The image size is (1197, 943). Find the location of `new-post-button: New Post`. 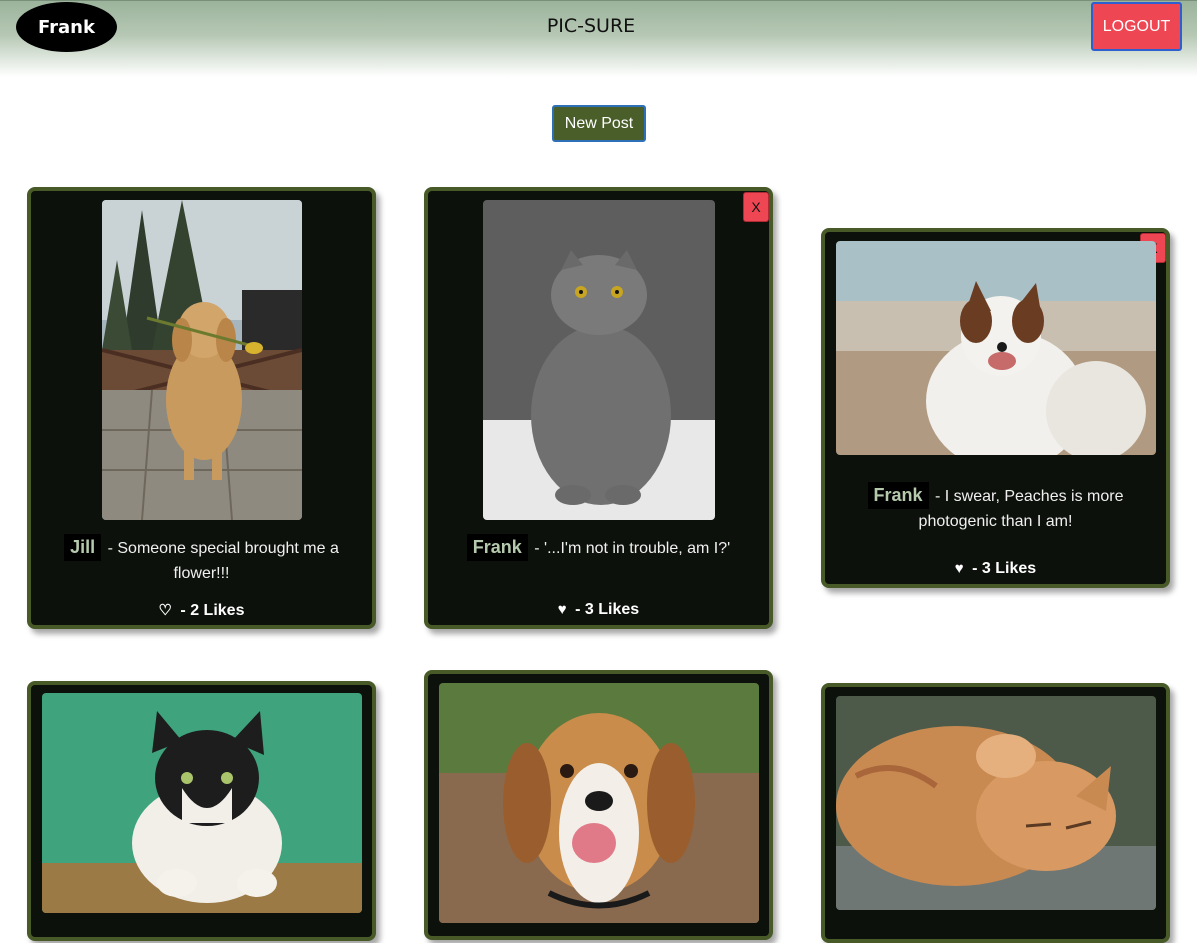

new-post-button: New Post is located at coordinates (599, 123).